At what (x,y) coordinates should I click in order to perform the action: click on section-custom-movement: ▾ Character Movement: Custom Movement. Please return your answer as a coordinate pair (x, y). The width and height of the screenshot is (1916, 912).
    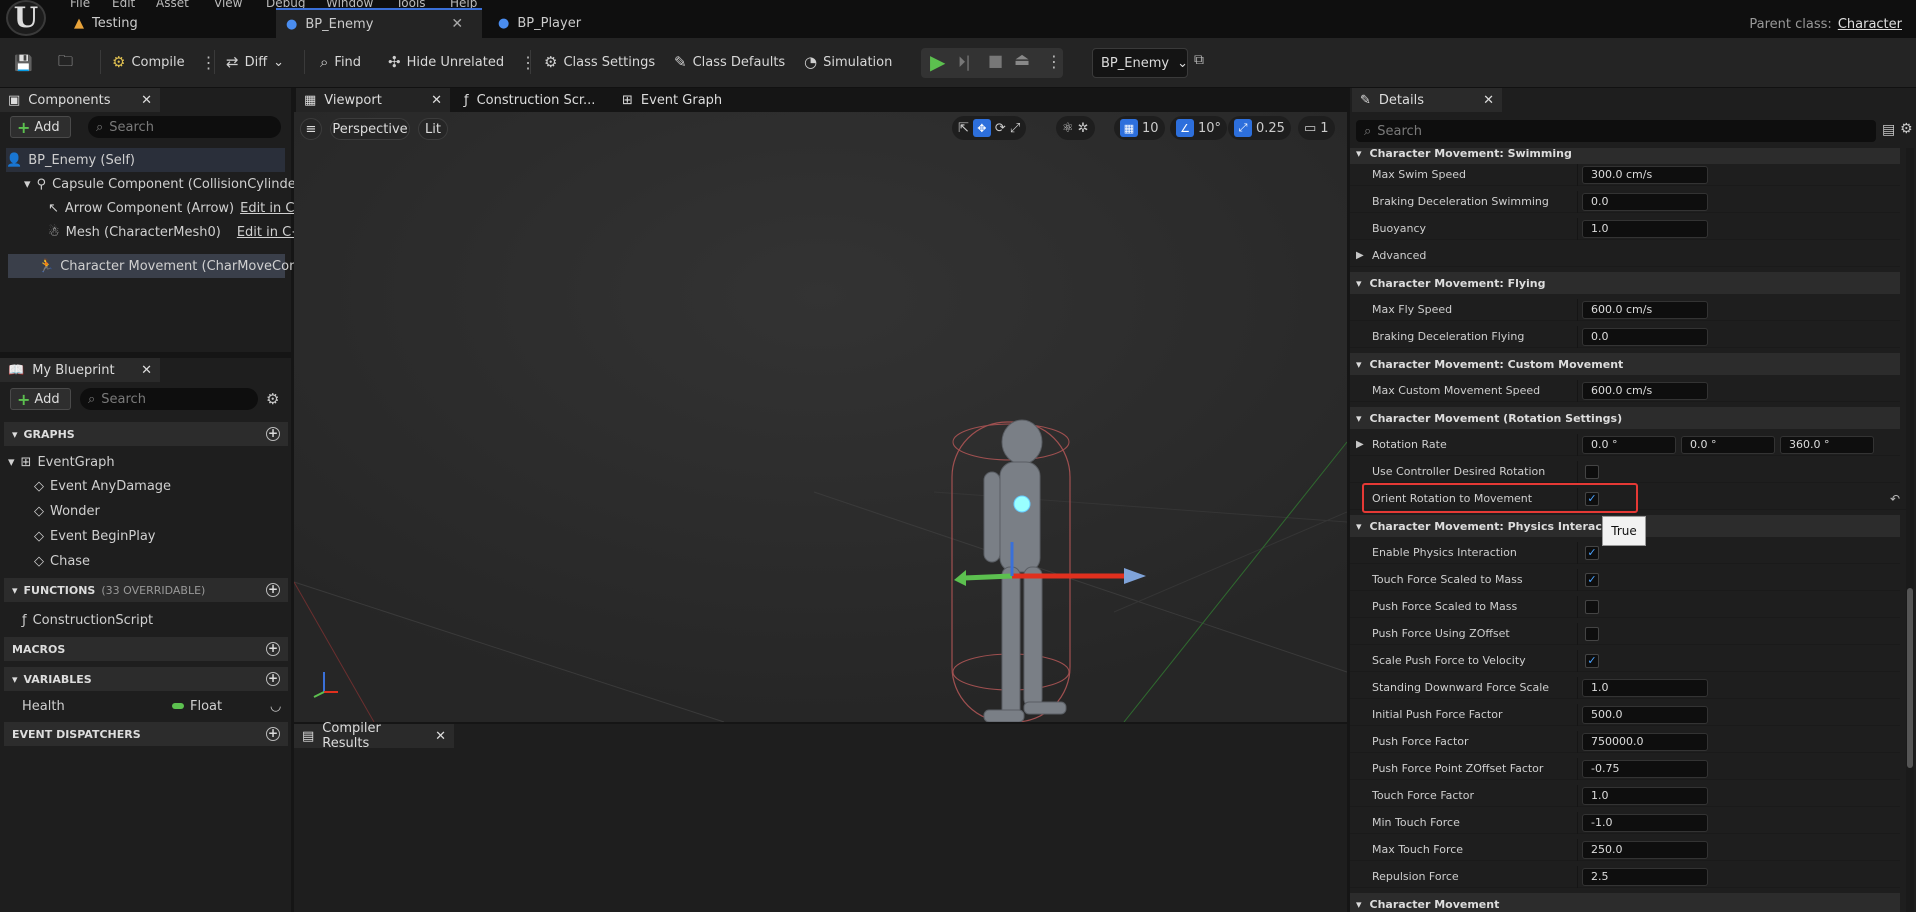
    Looking at the image, I should click on (1625, 364).